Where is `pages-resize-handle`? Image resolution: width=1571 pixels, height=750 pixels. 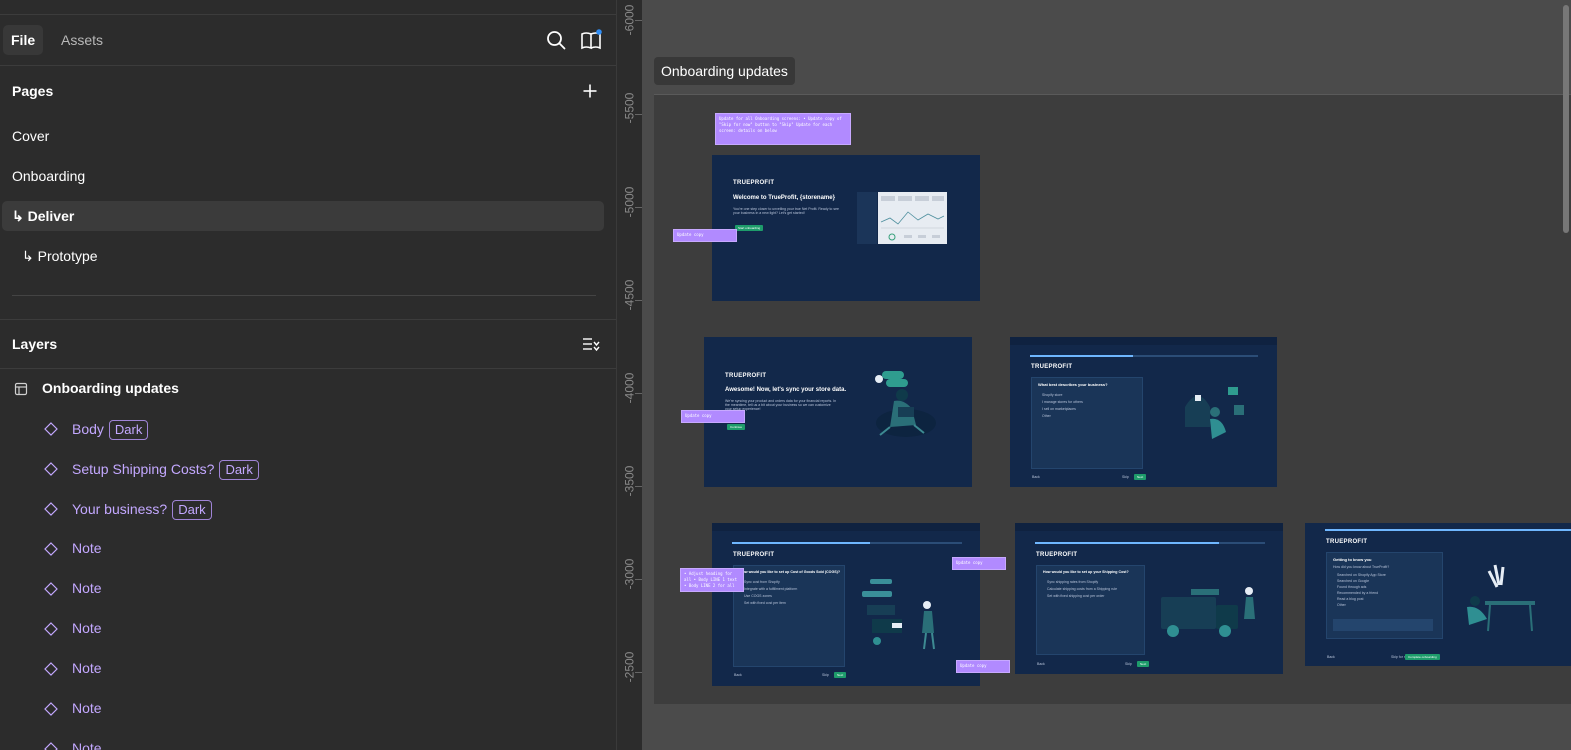 pages-resize-handle is located at coordinates (304, 295).